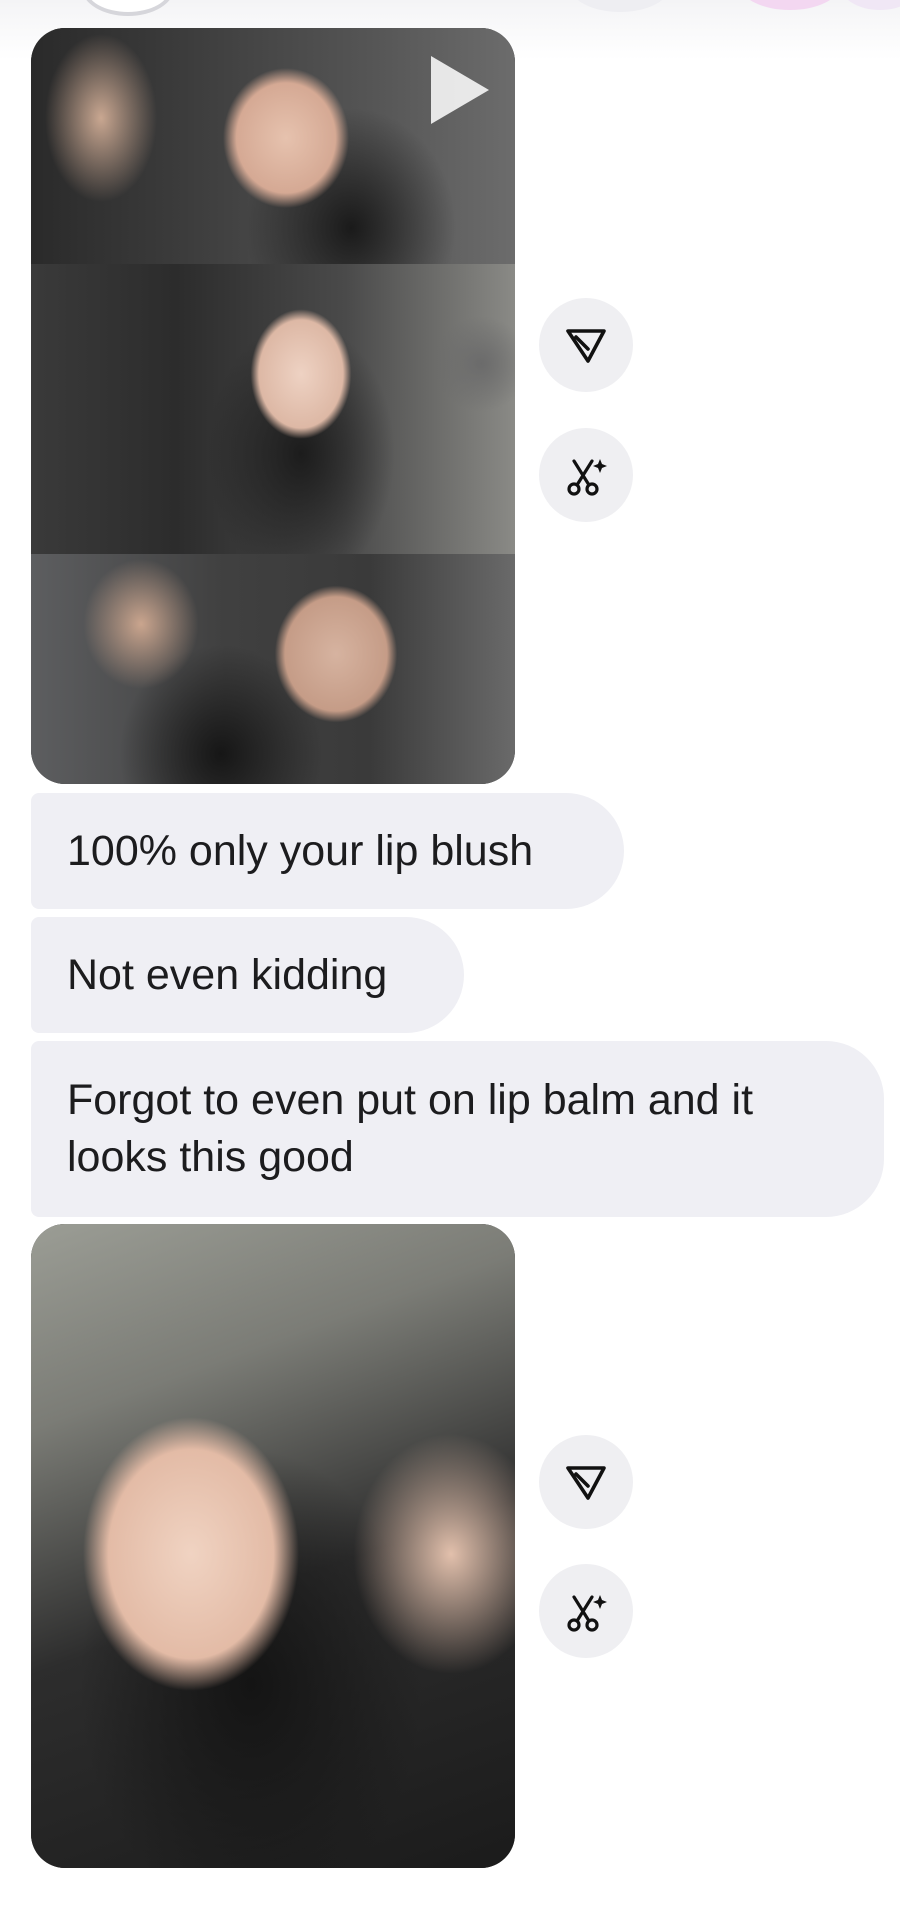 The height and width of the screenshot is (1911, 900). I want to click on message-text: 100% only your lip blush, so click(300, 850).